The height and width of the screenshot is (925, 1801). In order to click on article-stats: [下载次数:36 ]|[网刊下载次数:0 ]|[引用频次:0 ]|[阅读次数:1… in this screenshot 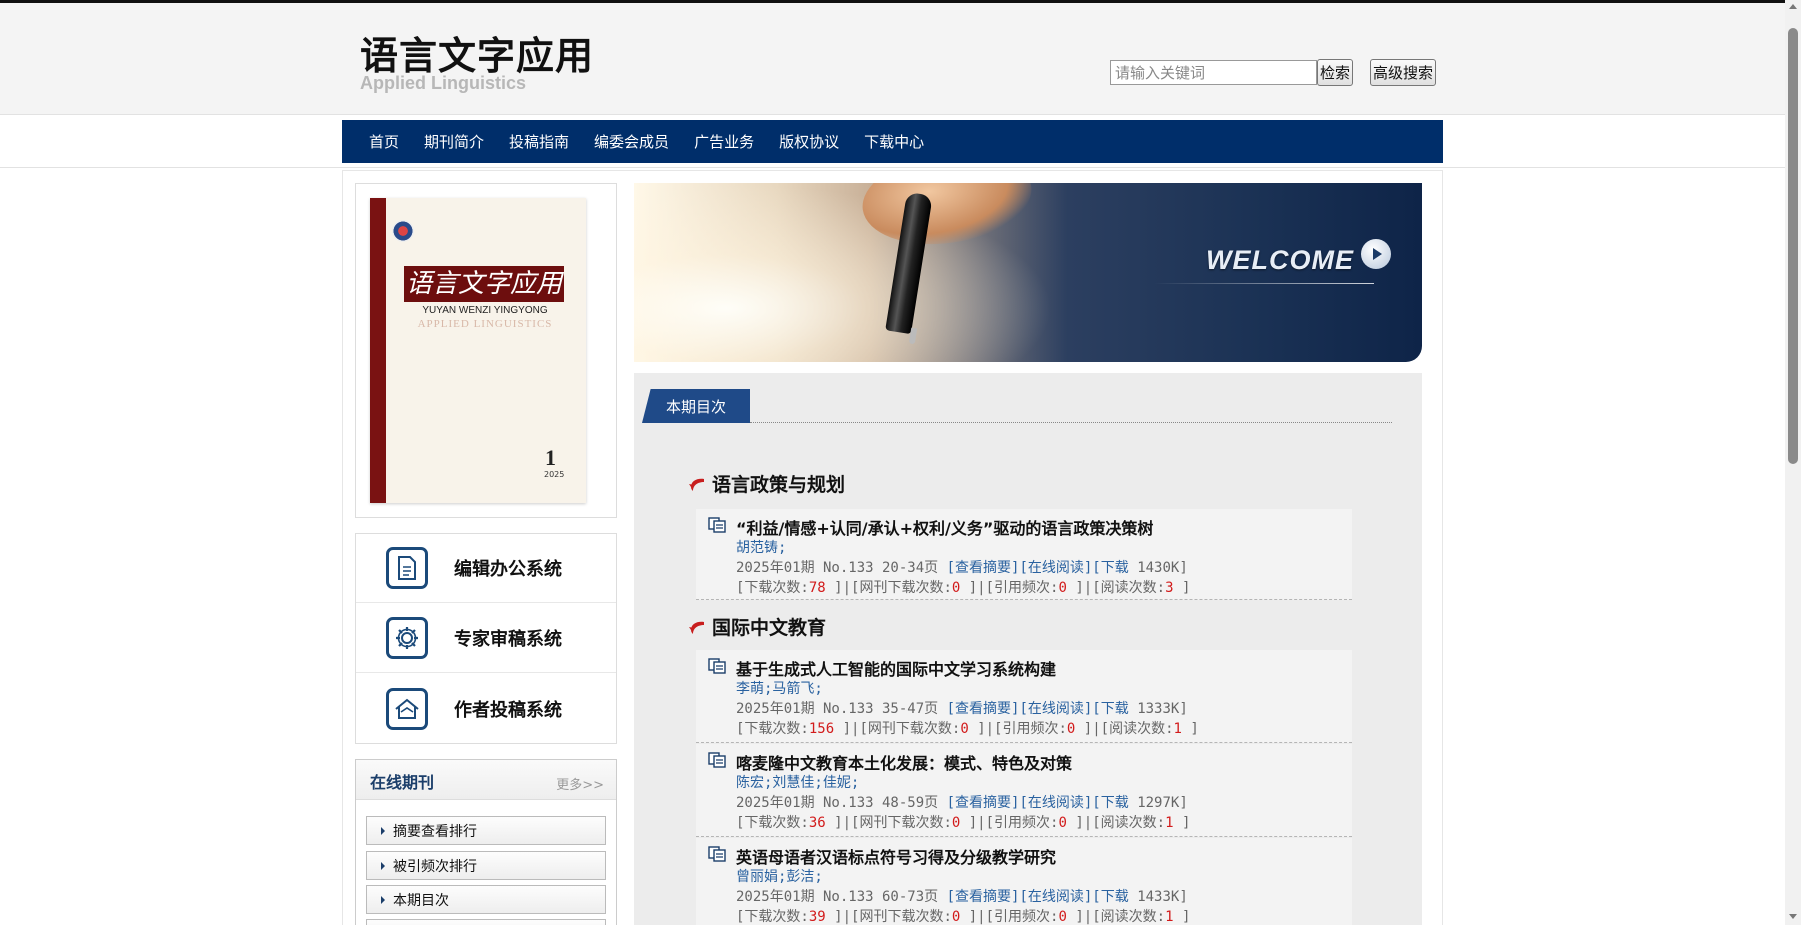, I will do `click(963, 823)`.